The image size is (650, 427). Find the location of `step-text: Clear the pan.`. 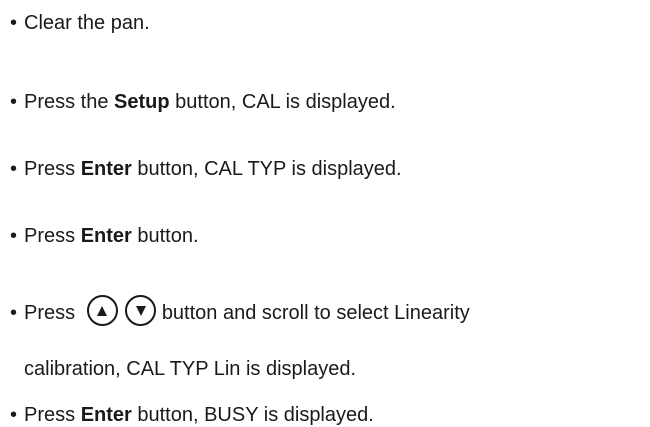

step-text: Clear the pan. is located at coordinates (87, 23).